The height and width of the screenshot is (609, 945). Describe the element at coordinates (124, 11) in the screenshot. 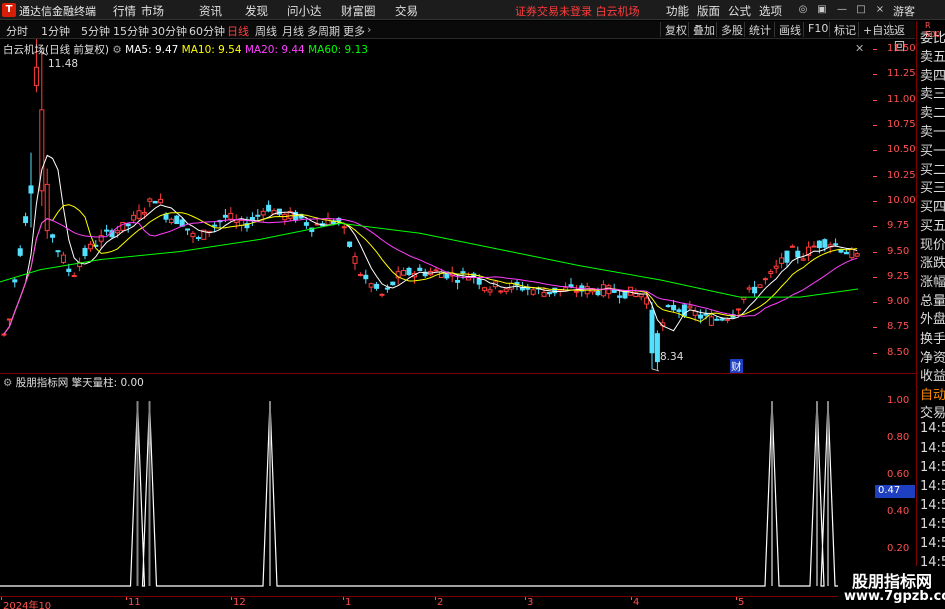

I see `menu-quotes: 行情` at that location.